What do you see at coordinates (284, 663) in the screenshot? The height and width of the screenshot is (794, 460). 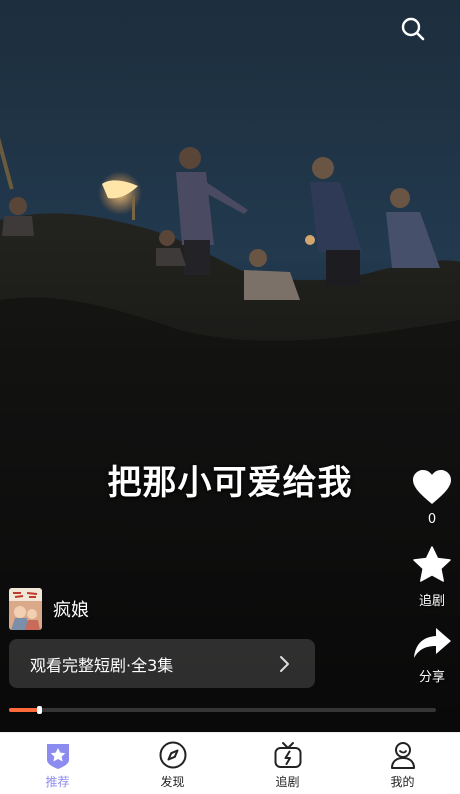 I see `chevron-right-icon` at bounding box center [284, 663].